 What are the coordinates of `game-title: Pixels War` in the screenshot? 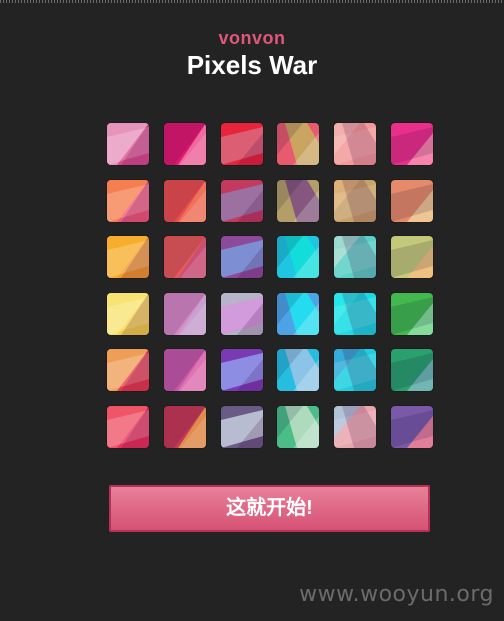 It's located at (252, 65).